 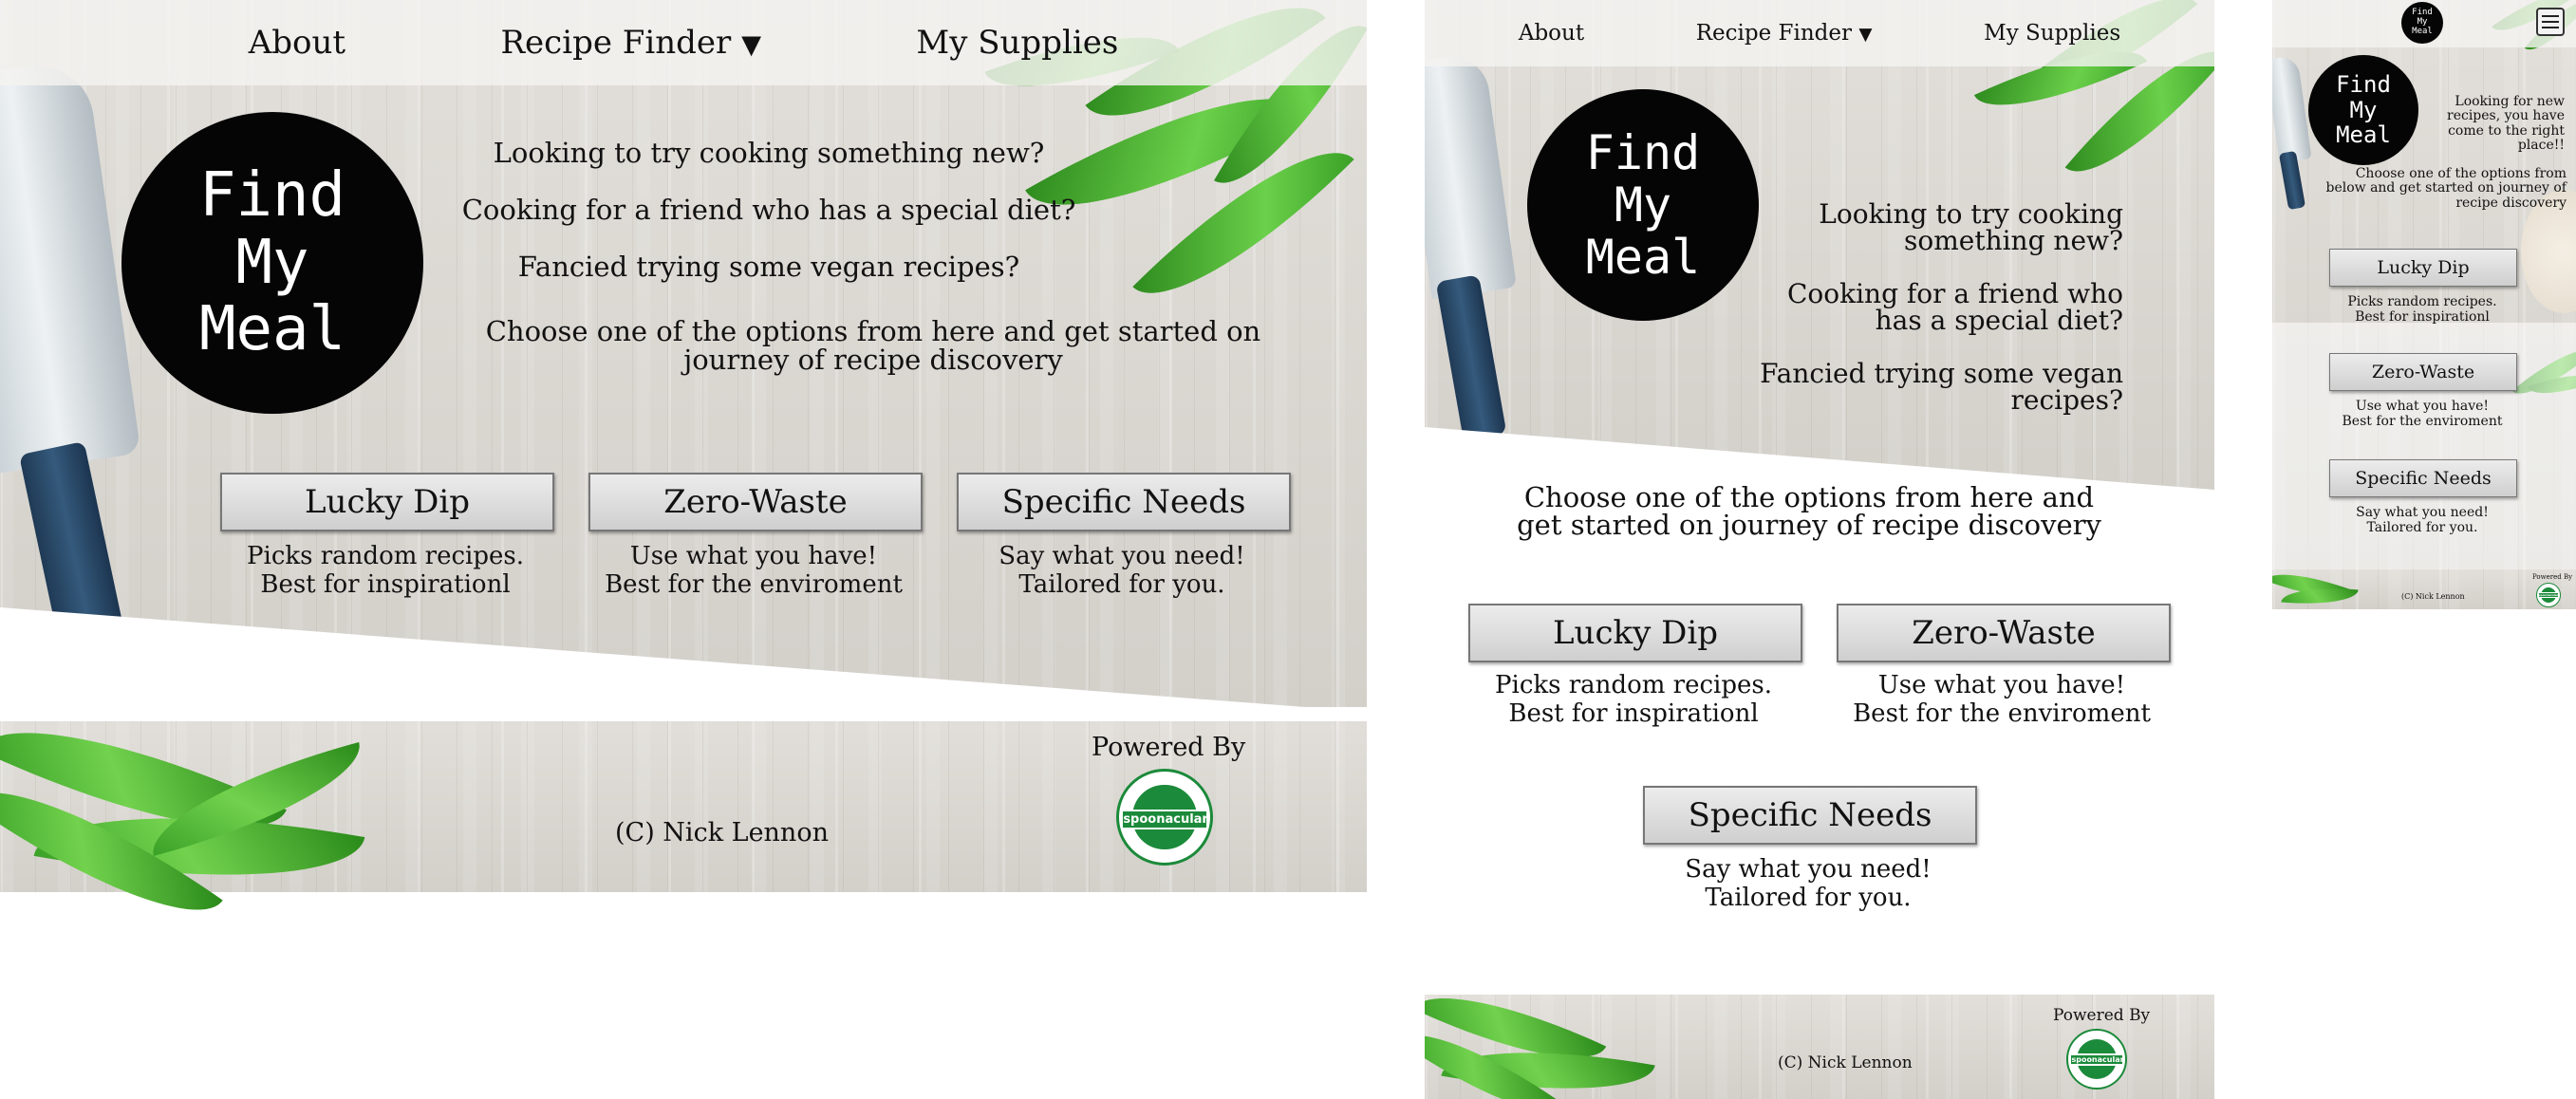 I want to click on hamburger-menu-icon, so click(x=2550, y=22).